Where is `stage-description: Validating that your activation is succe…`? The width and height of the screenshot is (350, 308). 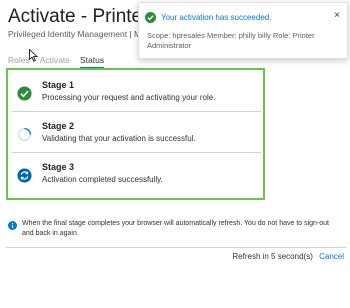
stage-description: Validating that your activation is succe… is located at coordinates (119, 138).